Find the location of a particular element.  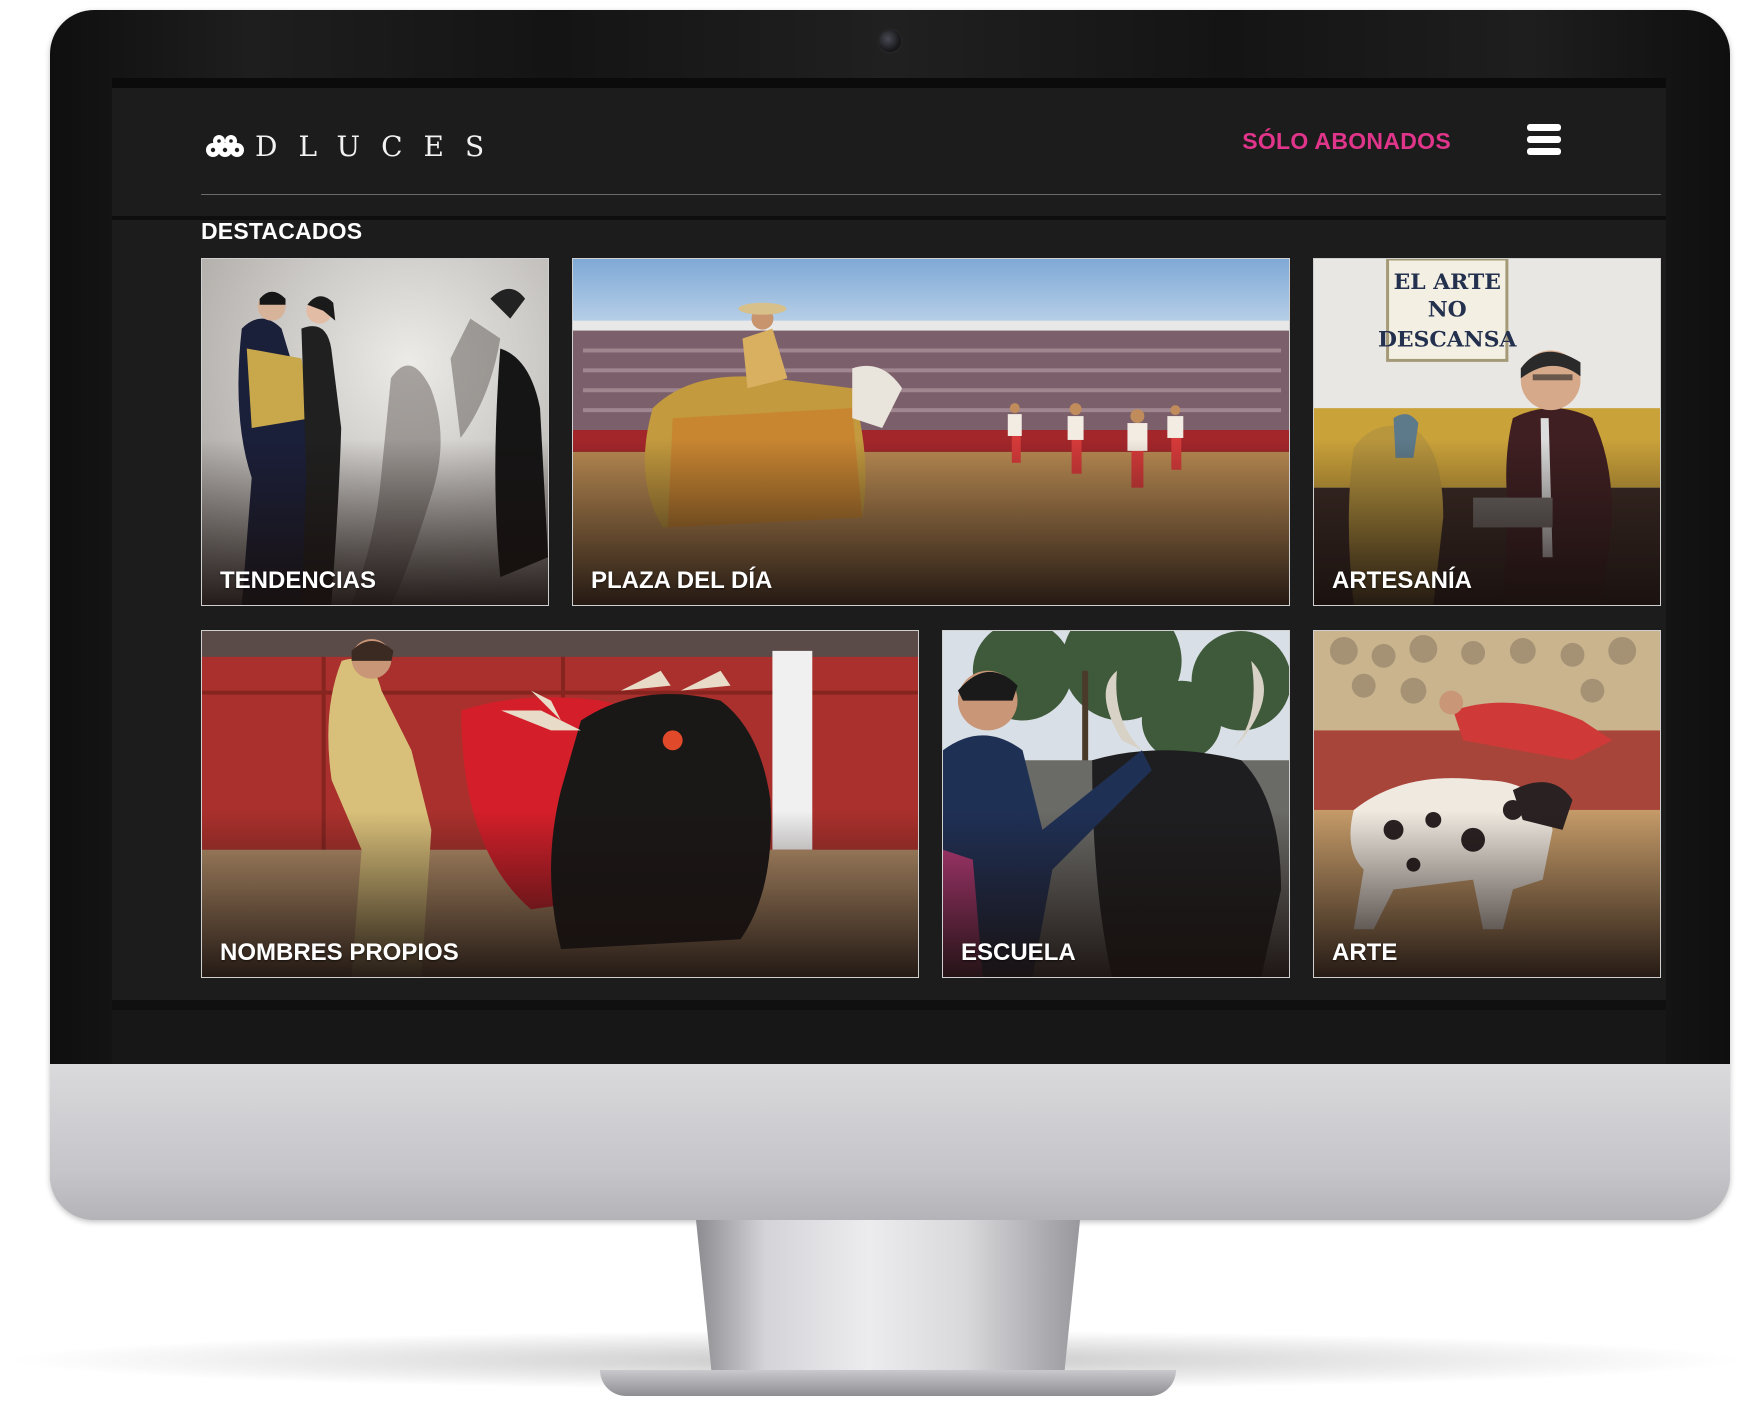

tile-escuela: ESCUELA is located at coordinates (1116, 804).